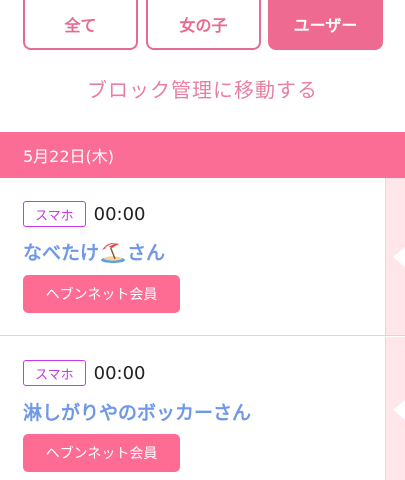 The height and width of the screenshot is (480, 405). I want to click on user-name-link: 淋しがりやのボッカーさん, so click(137, 411).